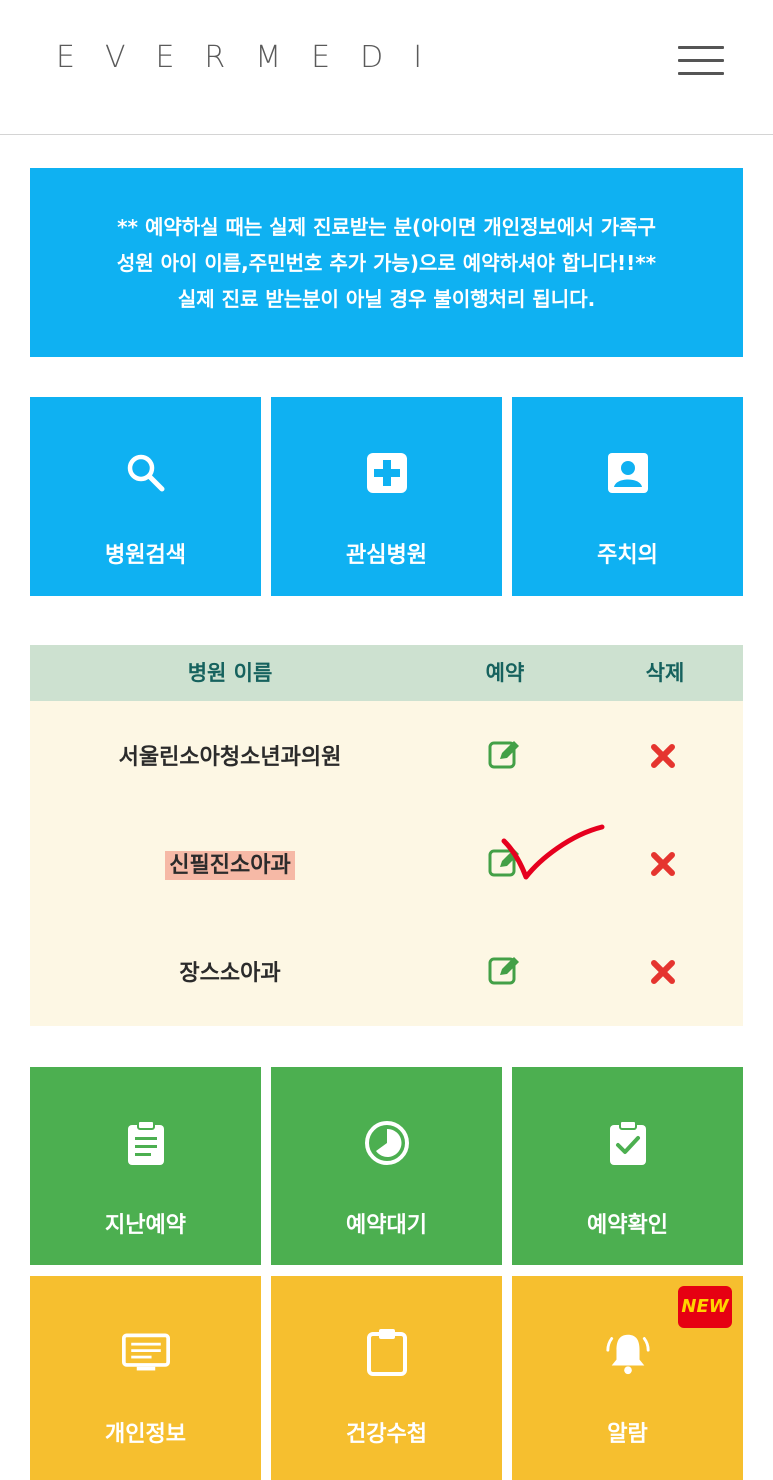 Image resolution: width=773 pixels, height=1480 pixels. I want to click on hospital-name: 신필진소아과, so click(230, 865).